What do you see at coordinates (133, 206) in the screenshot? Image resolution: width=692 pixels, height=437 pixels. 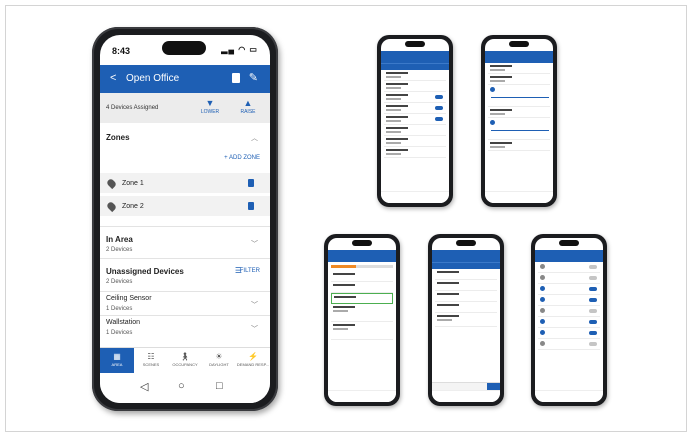 I see `zone-label: Zone 2` at bounding box center [133, 206].